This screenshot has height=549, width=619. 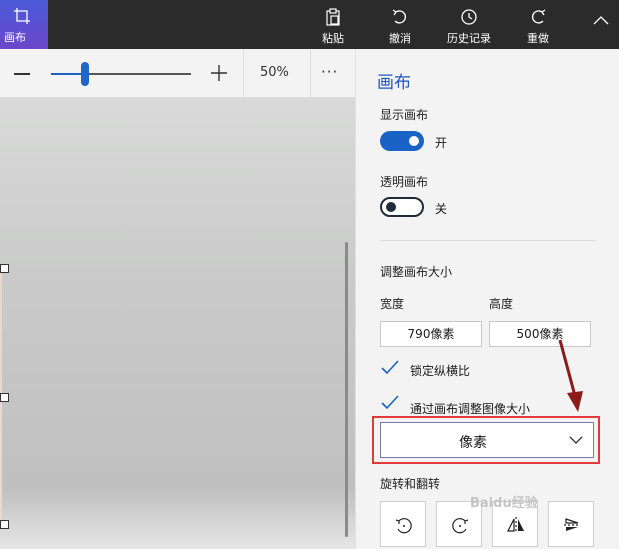 I want to click on zoom-bar: 50% ···, so click(x=177, y=73).